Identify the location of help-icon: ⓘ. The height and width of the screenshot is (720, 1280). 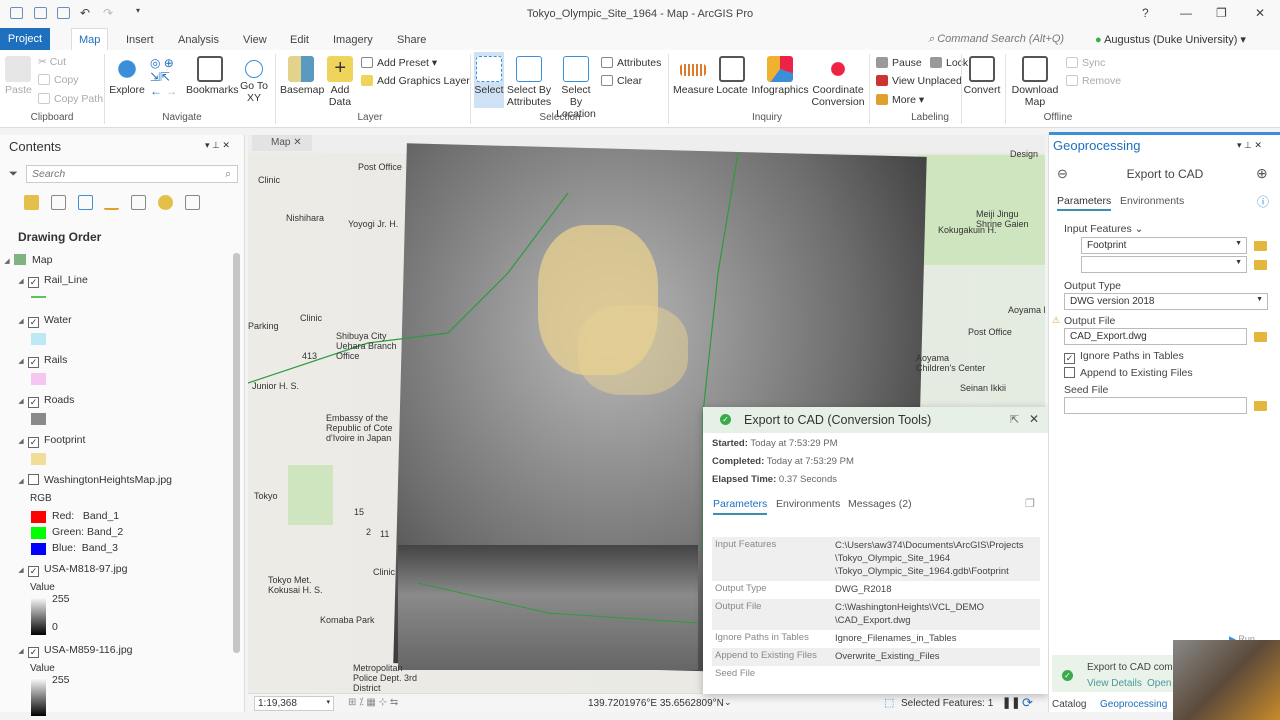
(1263, 201).